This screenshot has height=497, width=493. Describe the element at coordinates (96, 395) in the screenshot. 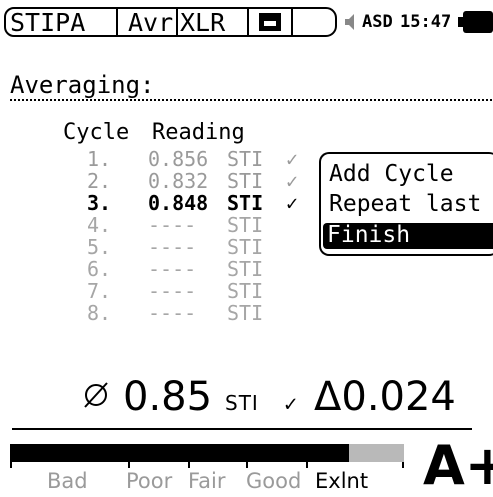

I see `diameter-icon` at that location.